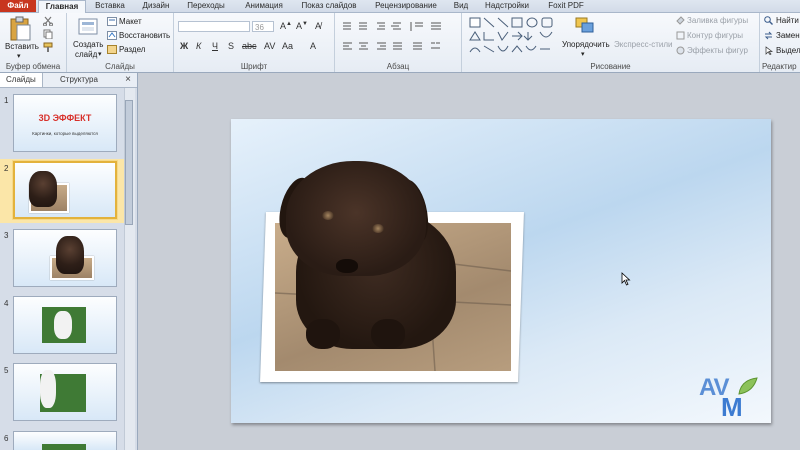 Image resolution: width=800 pixels, height=450 pixels. What do you see at coordinates (112, 35) in the screenshot?
I see `reset-icon` at bounding box center [112, 35].